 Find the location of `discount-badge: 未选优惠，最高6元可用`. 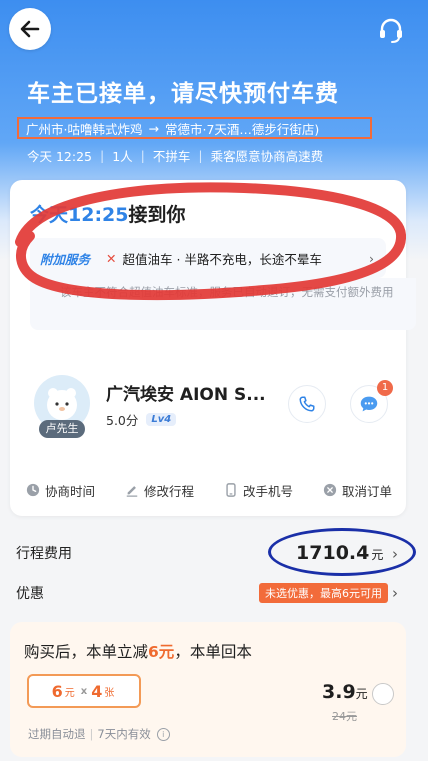

discount-badge: 未选优惠，最高6元可用 is located at coordinates (323, 593).